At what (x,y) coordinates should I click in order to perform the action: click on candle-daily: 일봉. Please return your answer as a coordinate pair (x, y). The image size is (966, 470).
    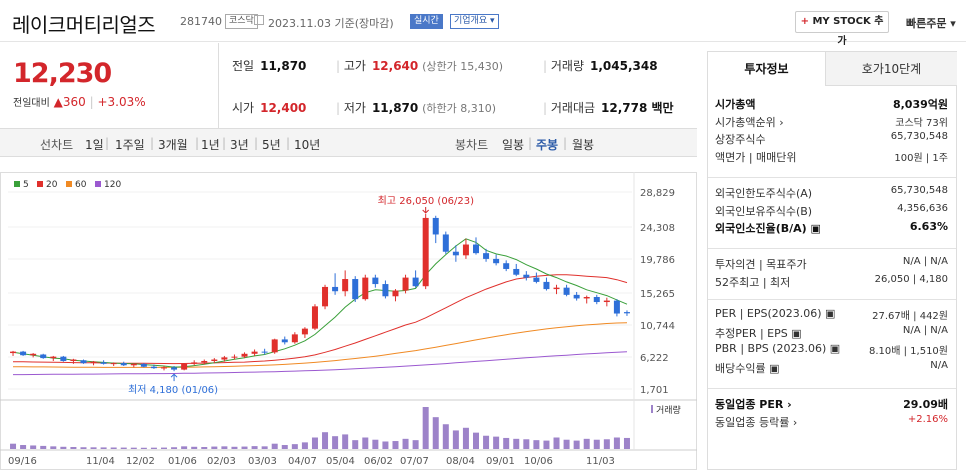
    Looking at the image, I should click on (513, 144).